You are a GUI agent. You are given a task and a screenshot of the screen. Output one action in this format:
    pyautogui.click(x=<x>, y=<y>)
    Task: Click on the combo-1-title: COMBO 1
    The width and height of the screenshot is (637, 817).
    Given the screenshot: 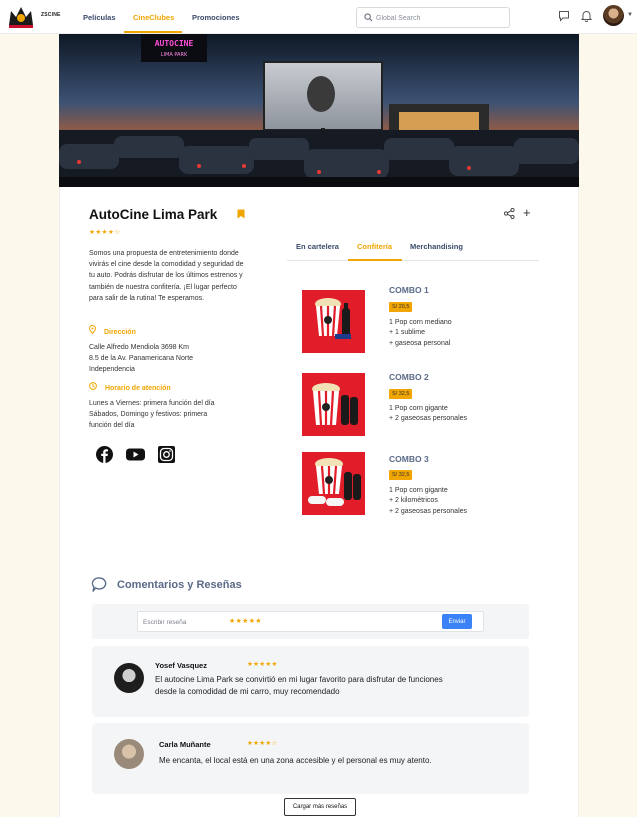 What is the action you would take?
    pyautogui.click(x=409, y=290)
    